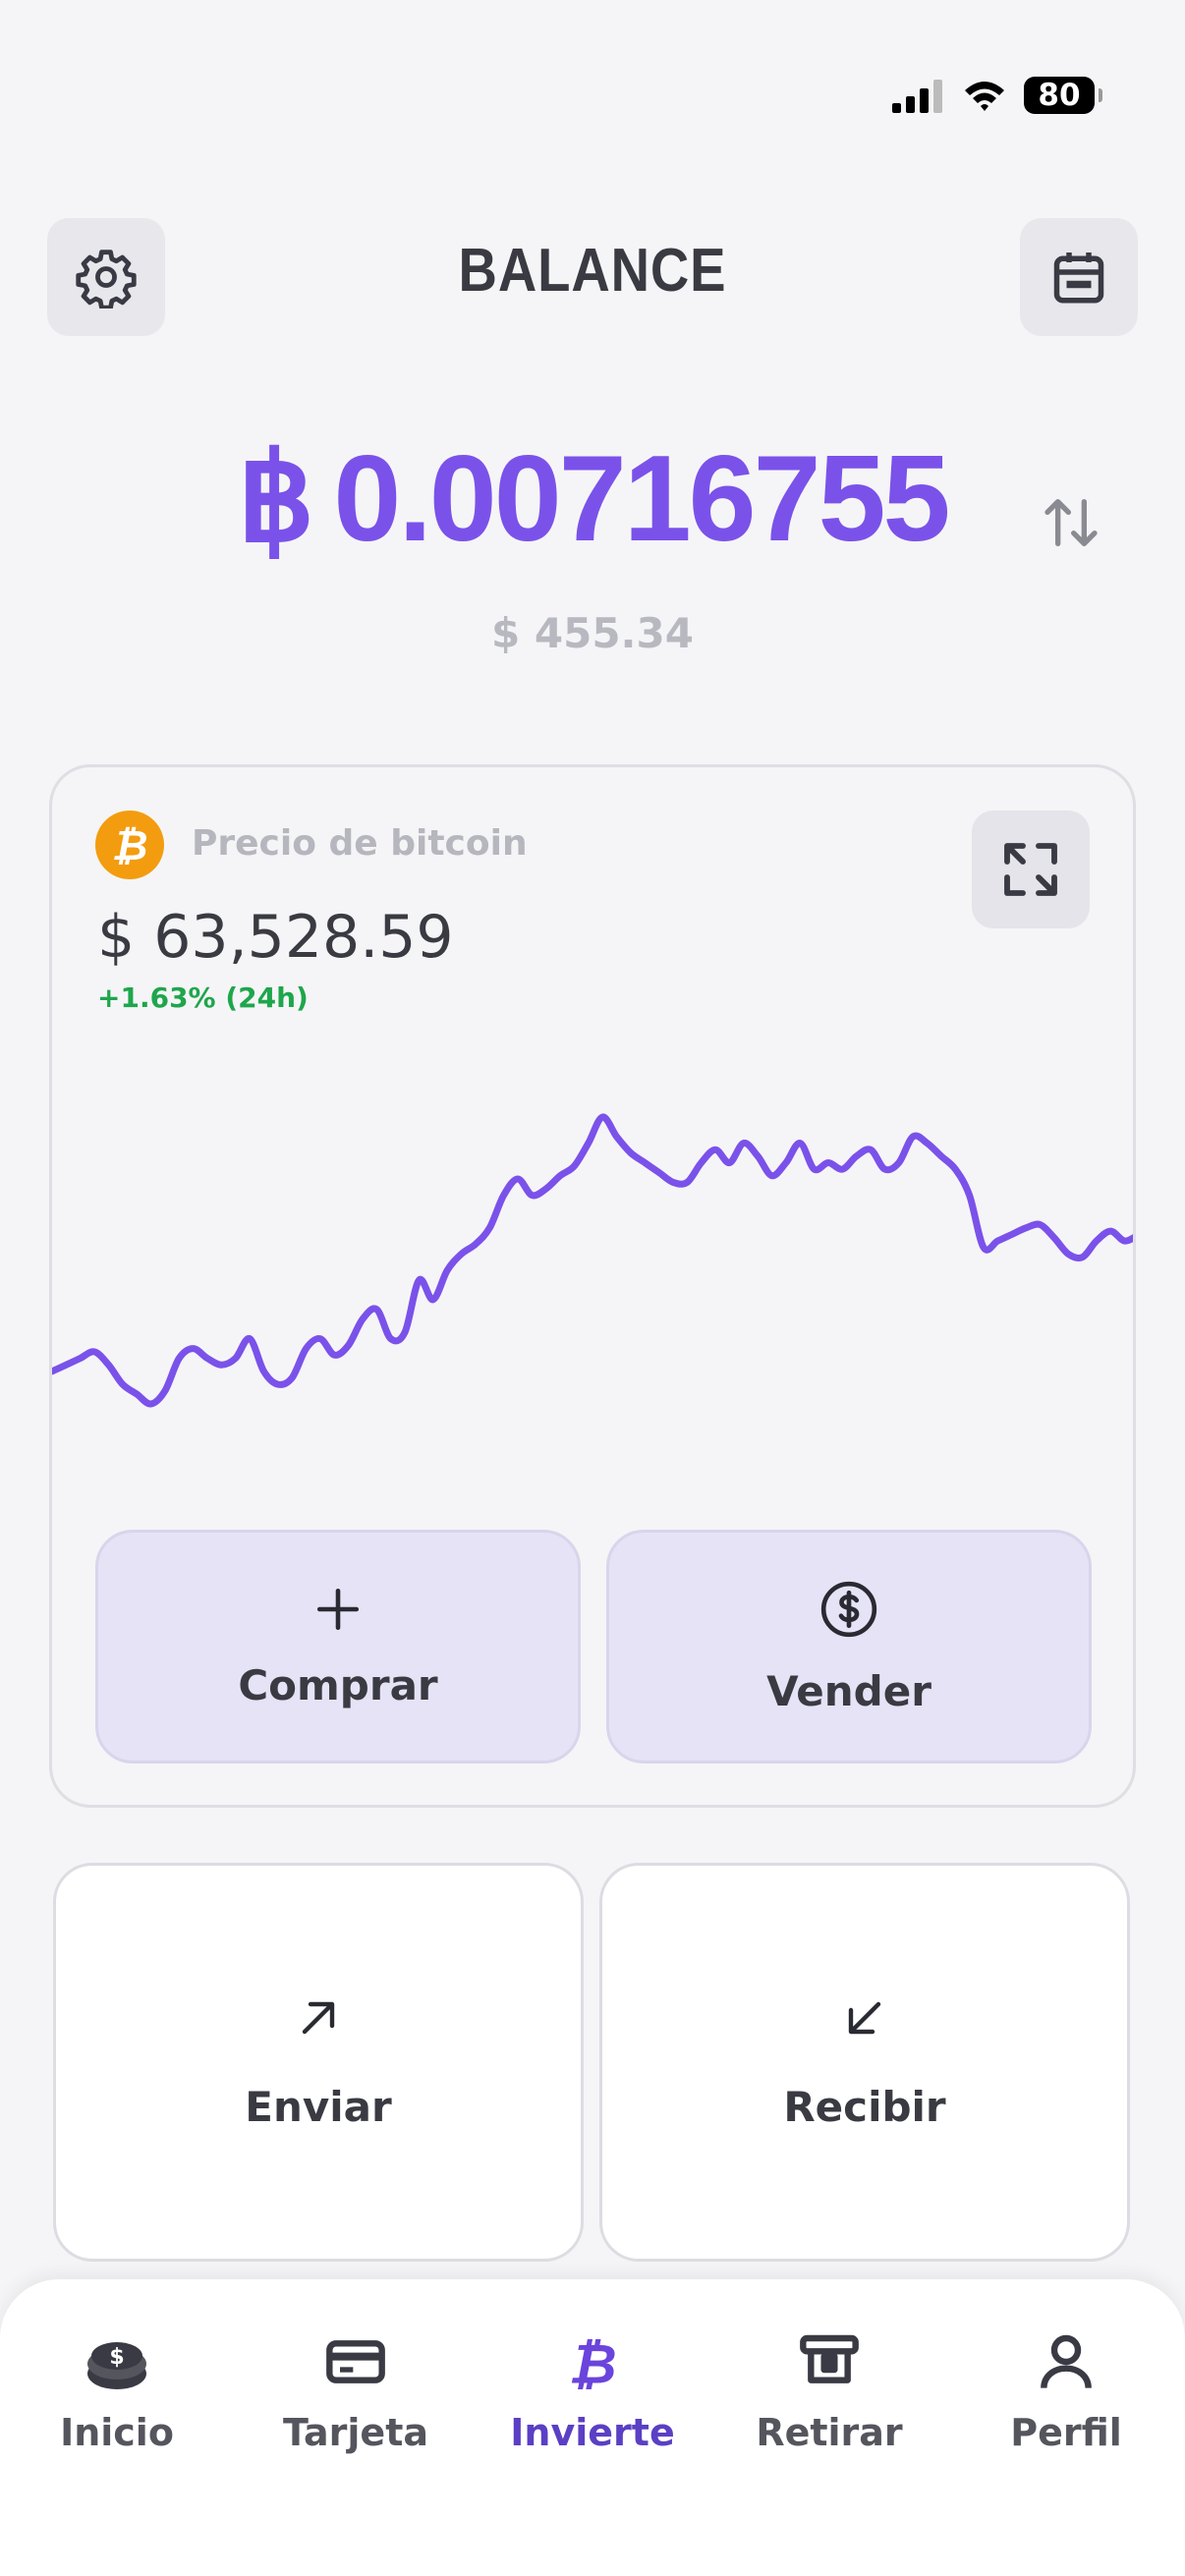  I want to click on expand-chart-button, so click(1031, 869).